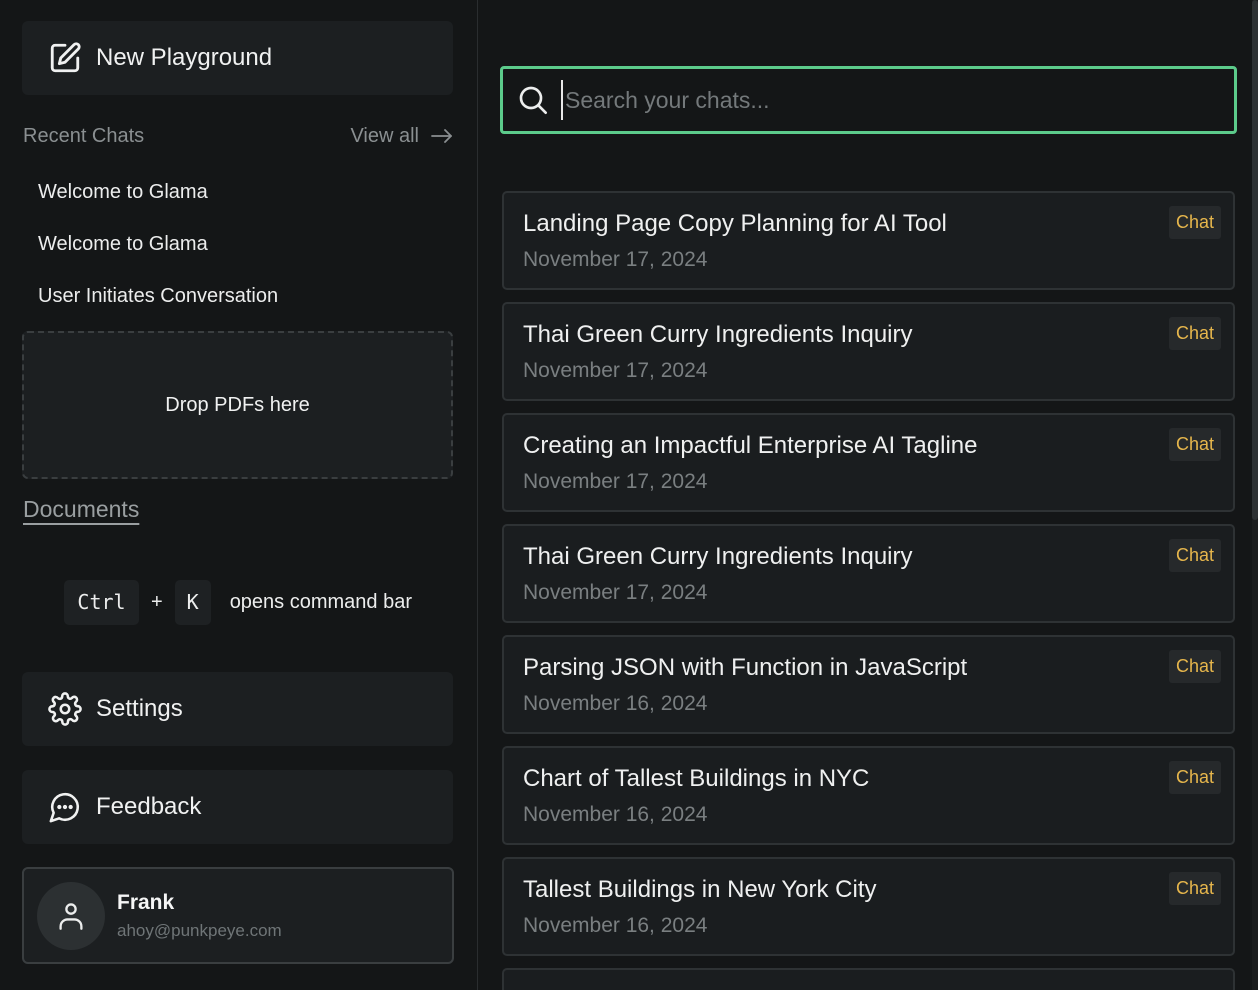 Image resolution: width=1258 pixels, height=990 pixels. Describe the element at coordinates (81, 509) in the screenshot. I see `documents-link: Documents` at that location.